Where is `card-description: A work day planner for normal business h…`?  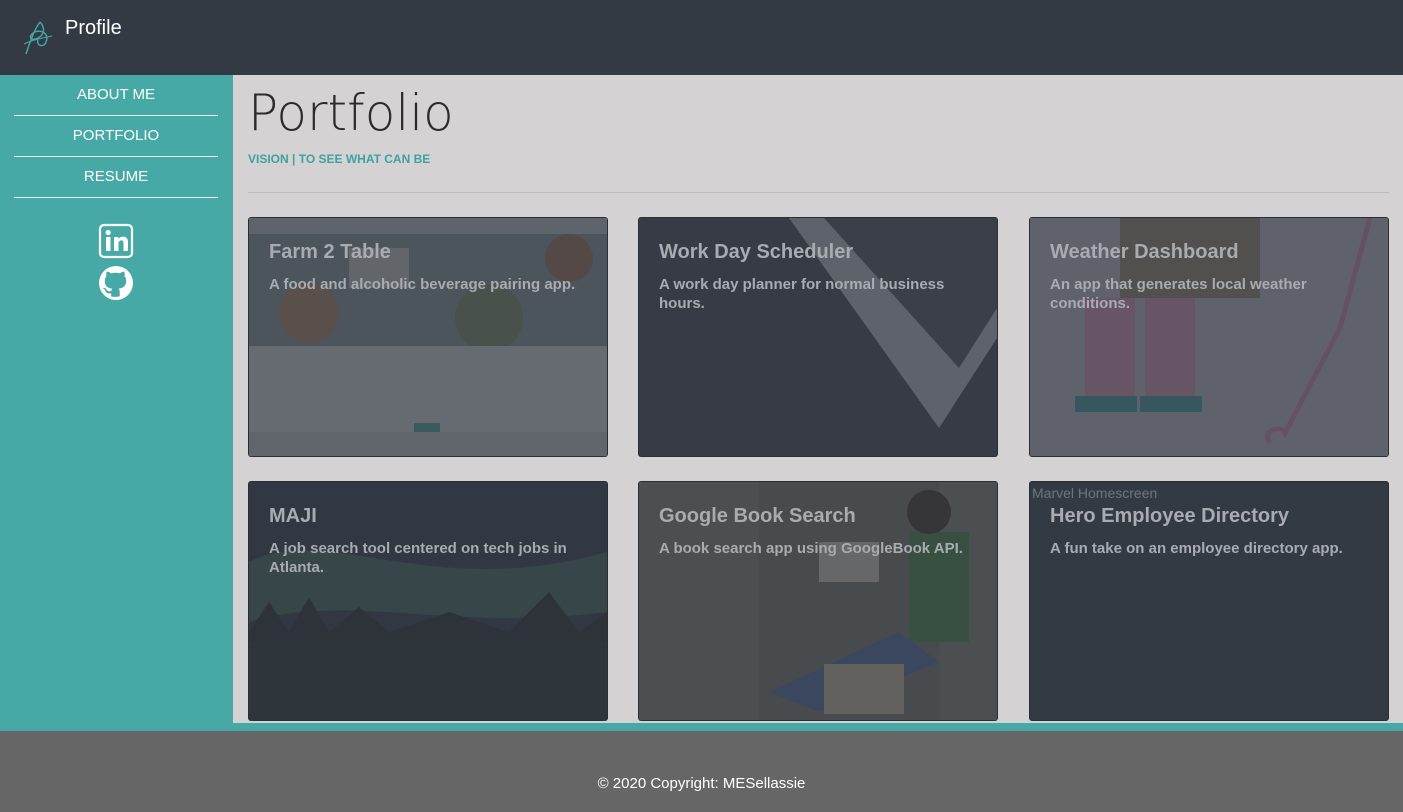
card-description: A work day planner for normal business h… is located at coordinates (802, 294).